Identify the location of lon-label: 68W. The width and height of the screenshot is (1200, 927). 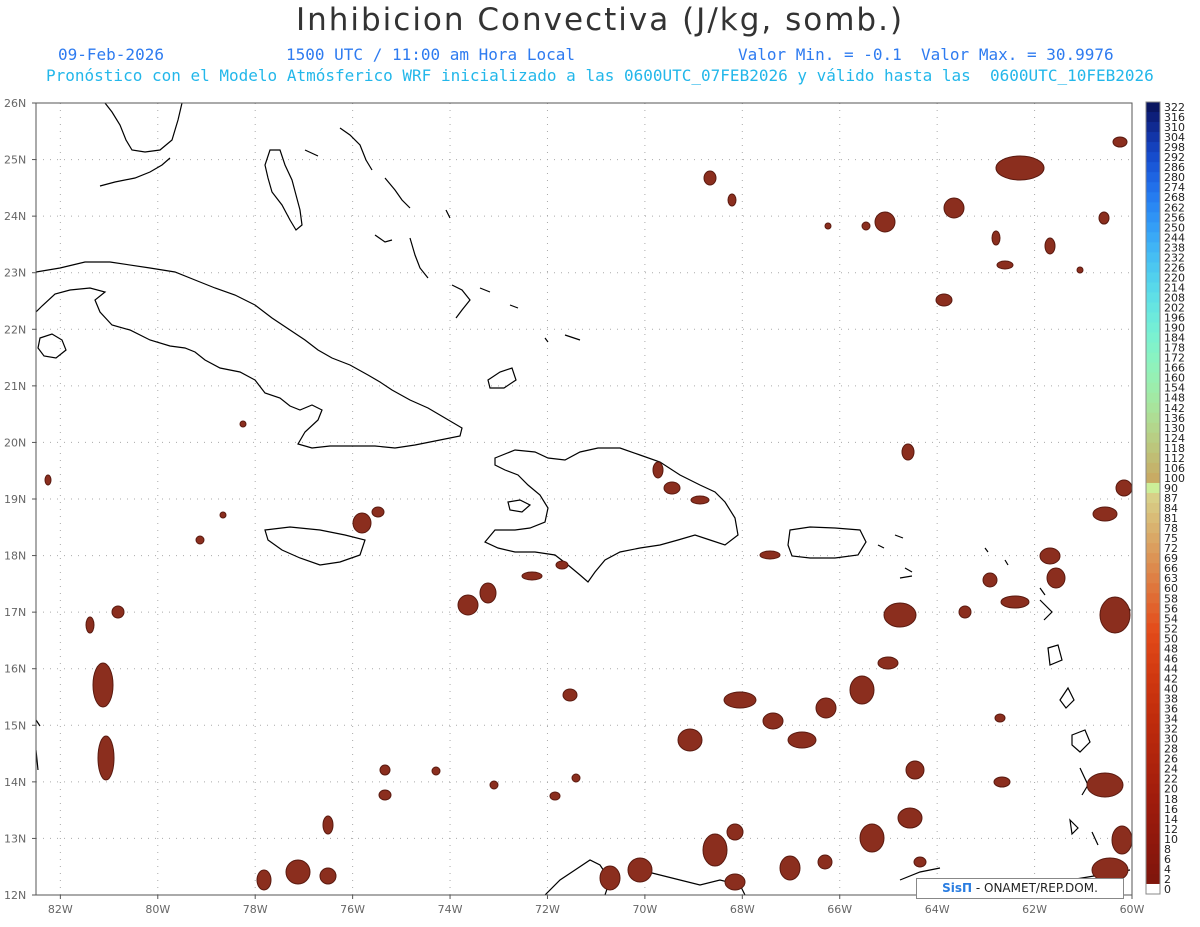
(742, 909).